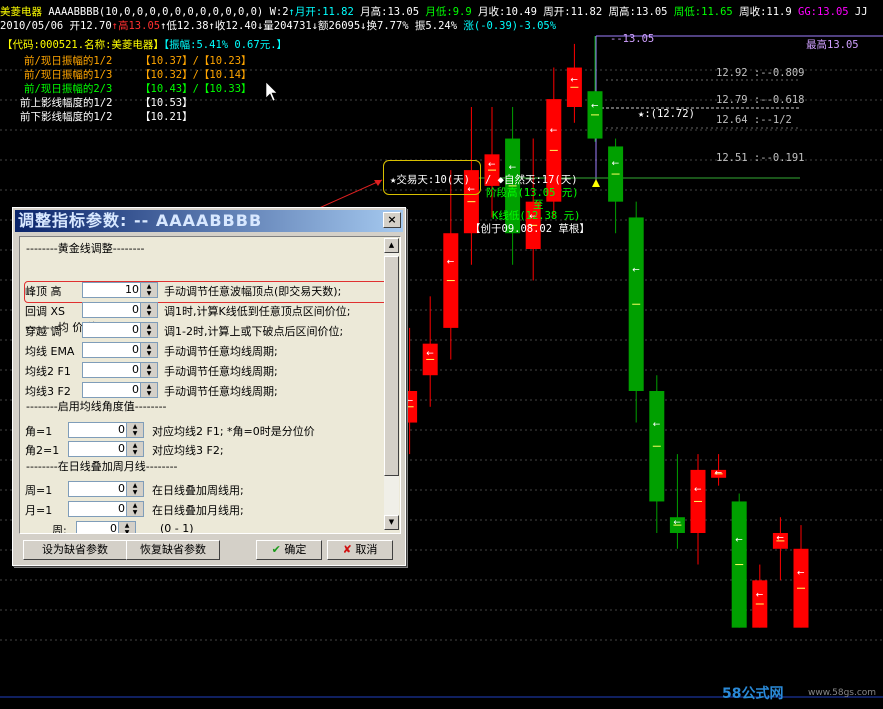 Image resolution: width=883 pixels, height=709 pixels. I want to click on info-value: 【10.32】/【10.14】, so click(196, 75).